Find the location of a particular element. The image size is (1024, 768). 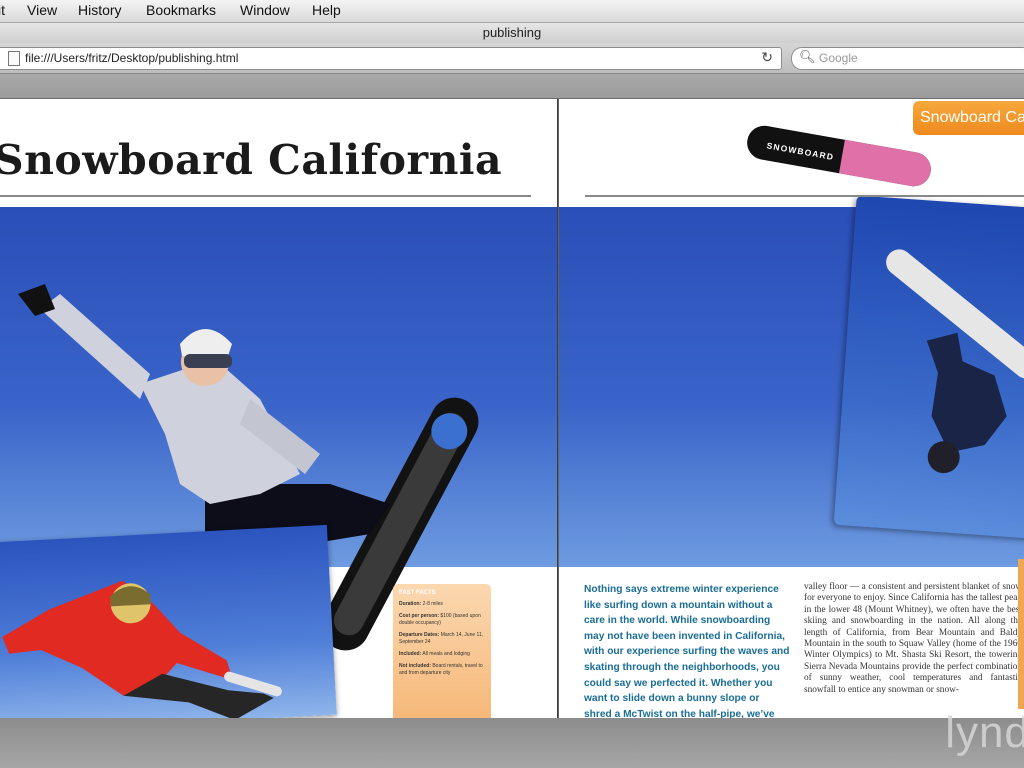

reload-icon: ↻ is located at coordinates (767, 57).